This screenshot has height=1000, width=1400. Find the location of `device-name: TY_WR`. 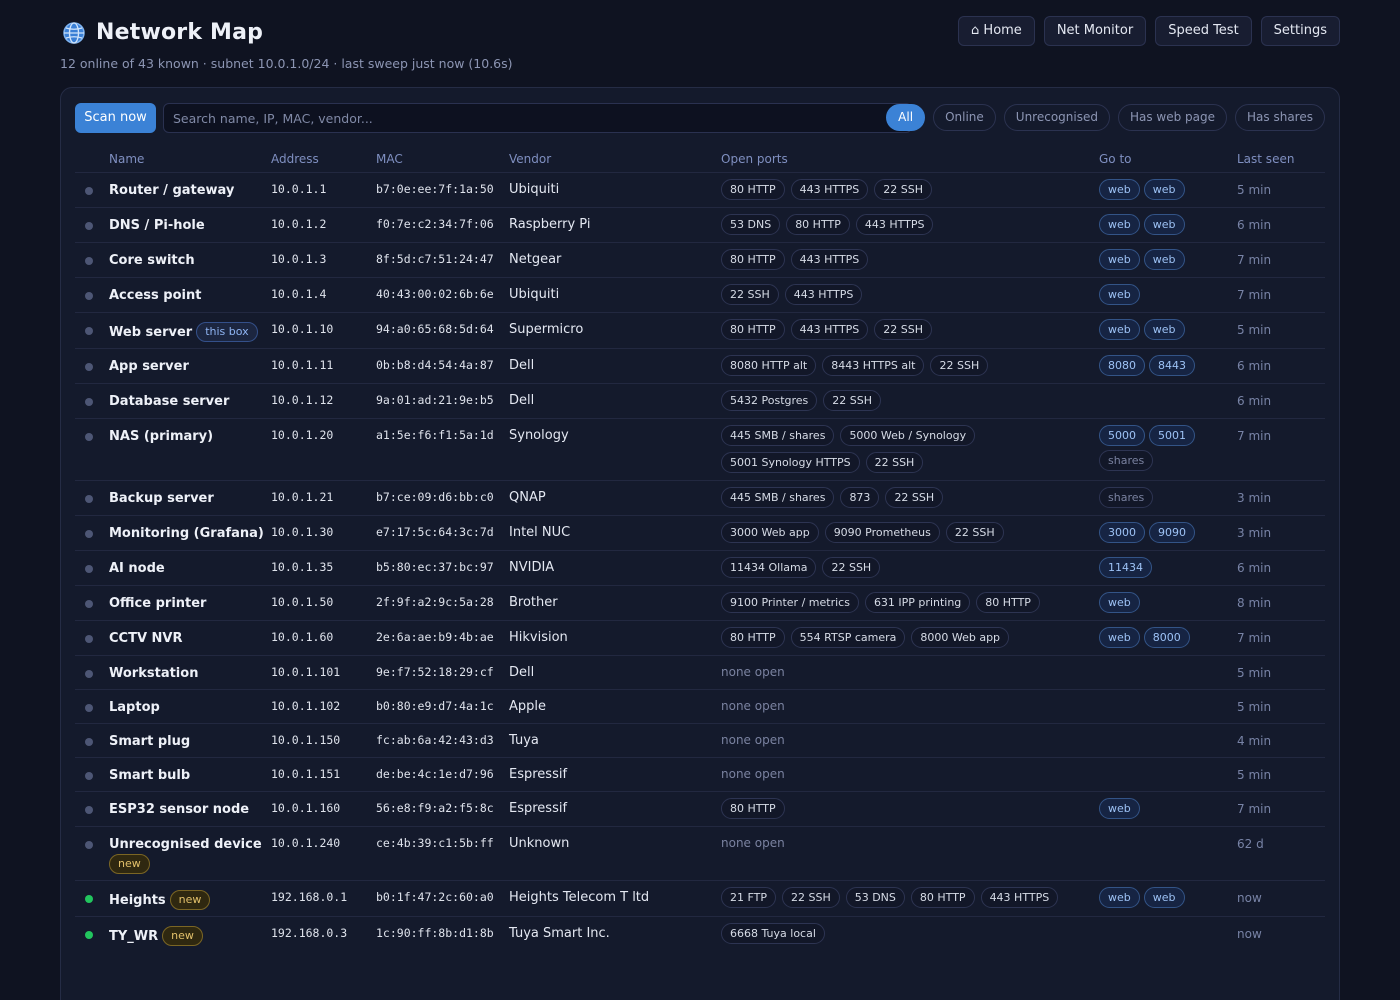

device-name: TY_WR is located at coordinates (133, 936).